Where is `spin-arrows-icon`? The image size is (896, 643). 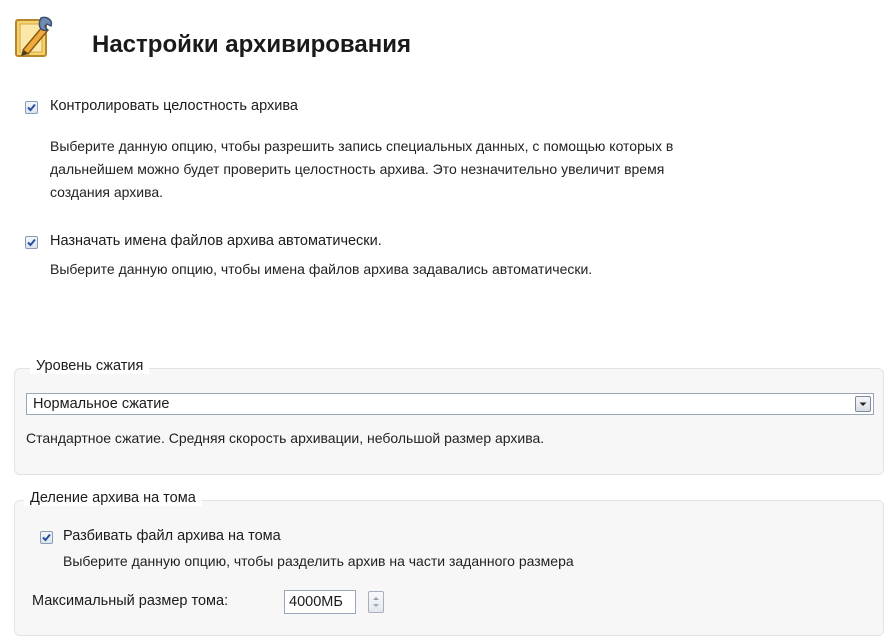 spin-arrows-icon is located at coordinates (376, 602).